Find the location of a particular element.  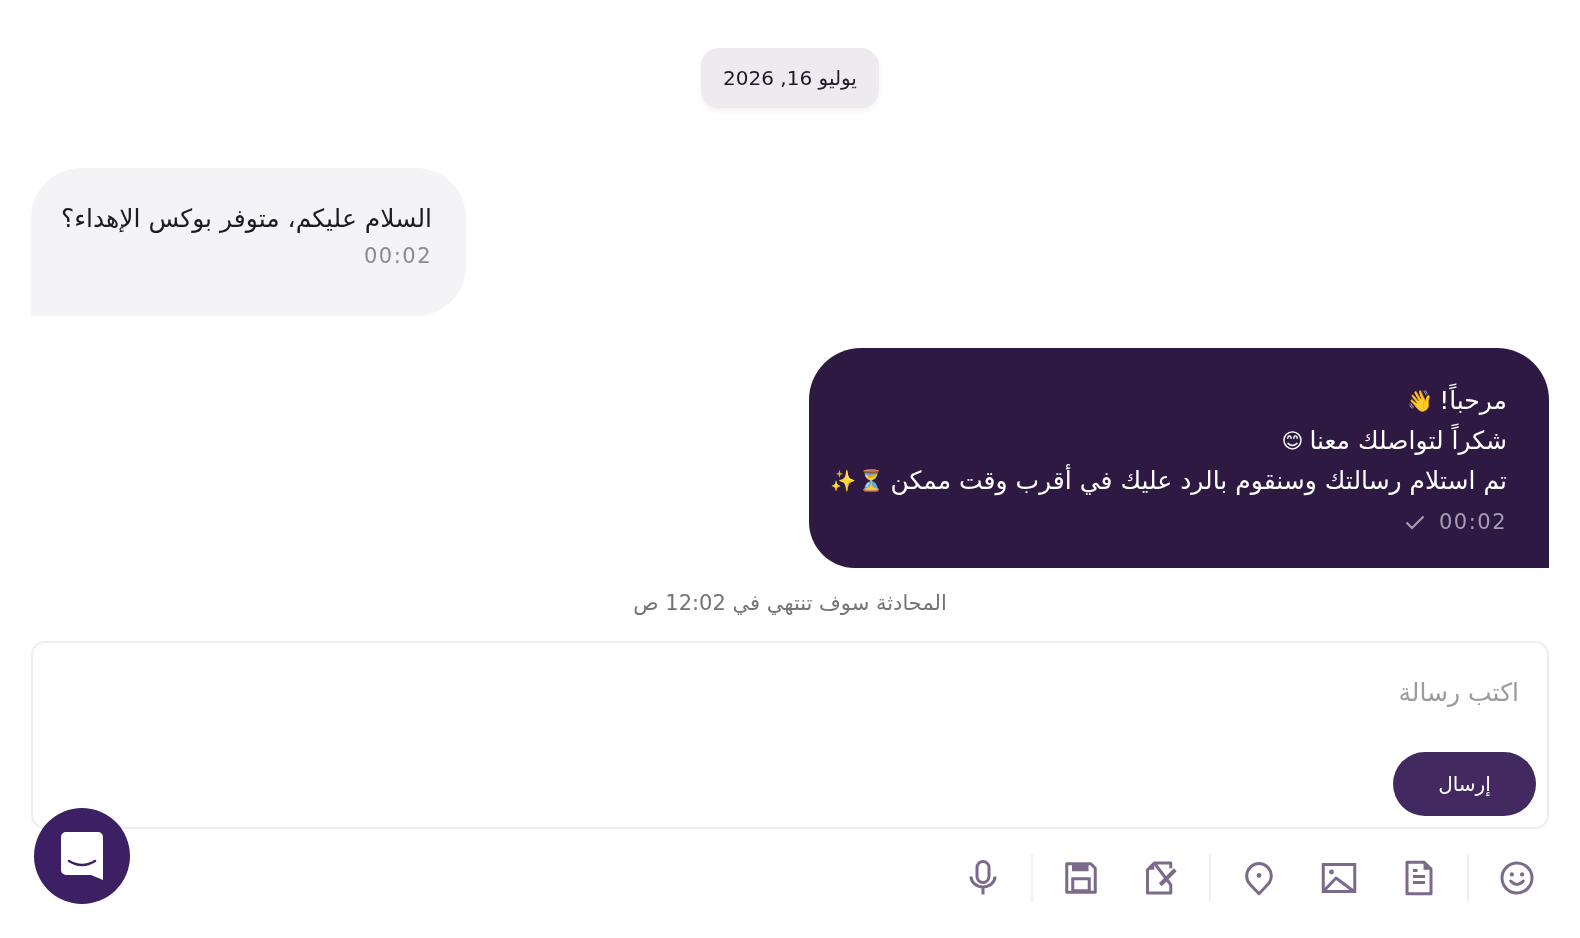

page-with-pencil-icon is located at coordinates (1161, 878).